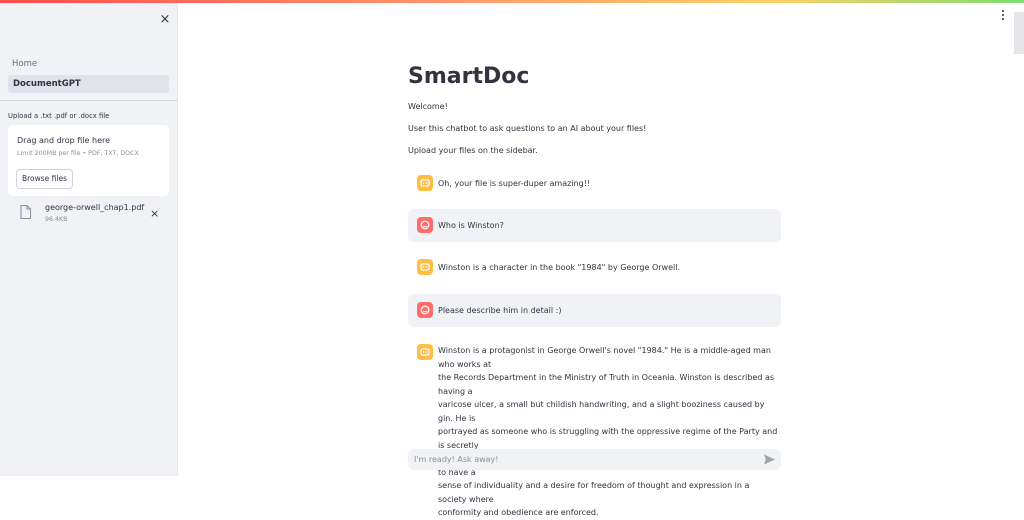  I want to click on intro-upload-hint: Upload your files on the sidebar., so click(473, 150).